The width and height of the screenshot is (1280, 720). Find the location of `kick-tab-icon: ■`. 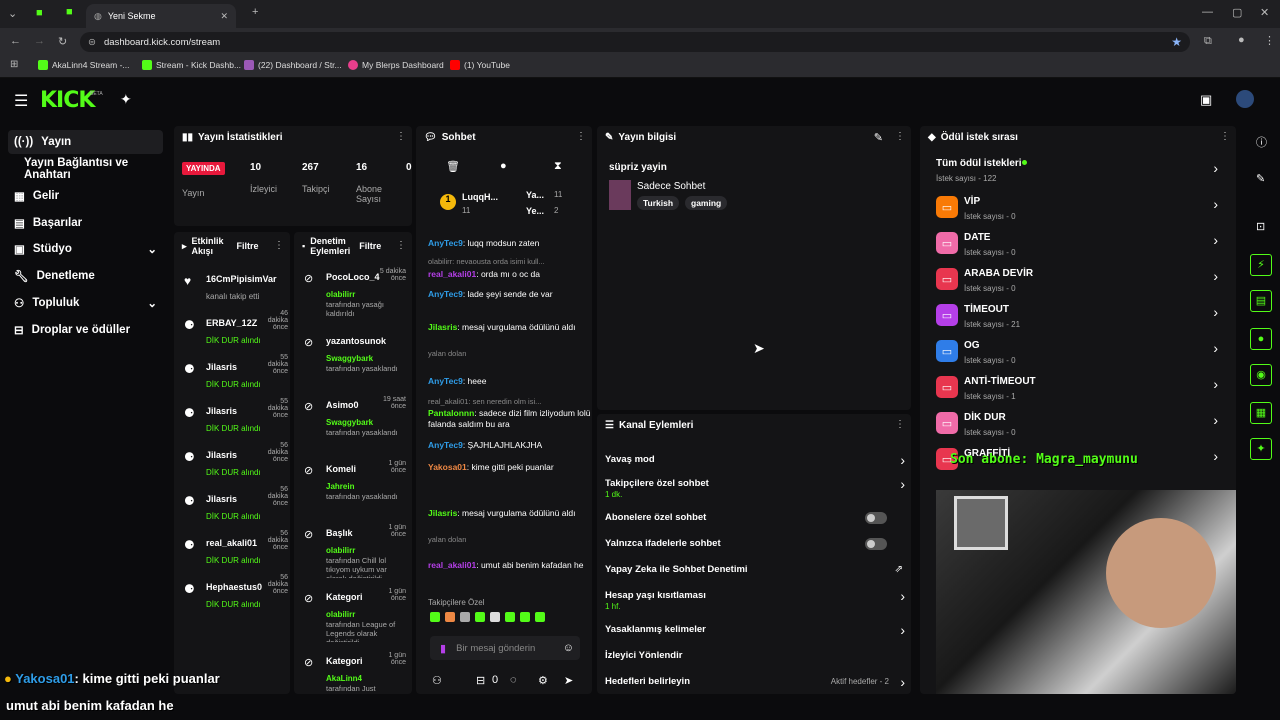

kick-tab-icon: ■ is located at coordinates (69, 12).